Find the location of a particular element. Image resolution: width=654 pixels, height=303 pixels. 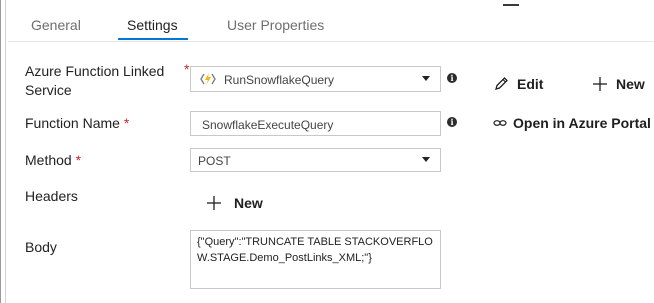

tab-divider is located at coordinates (331, 41).